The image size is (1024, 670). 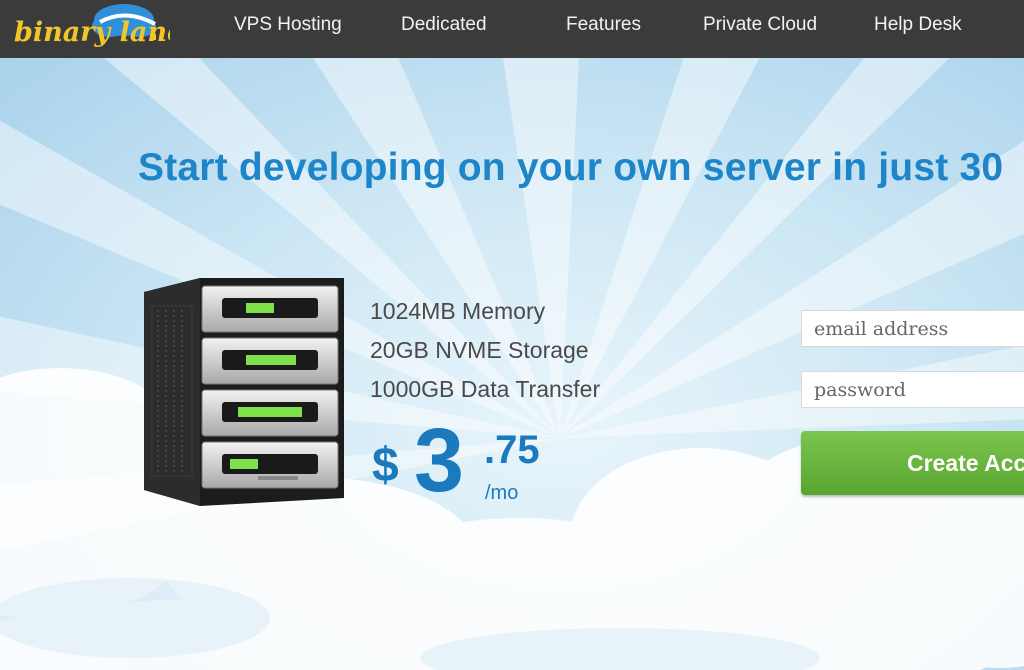 I want to click on price-whole: 3, so click(x=439, y=461).